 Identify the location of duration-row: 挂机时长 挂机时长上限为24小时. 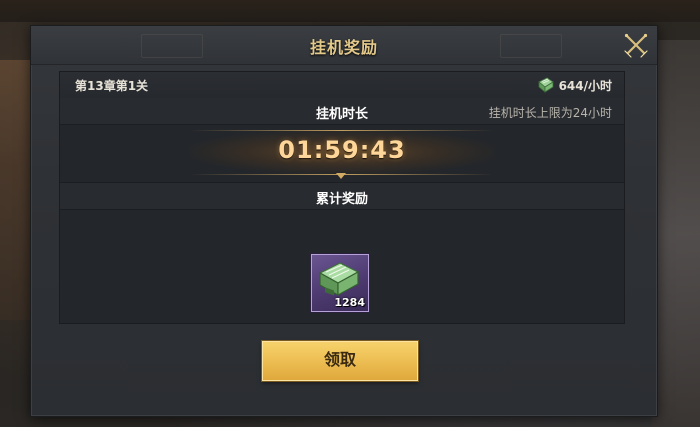
(342, 111).